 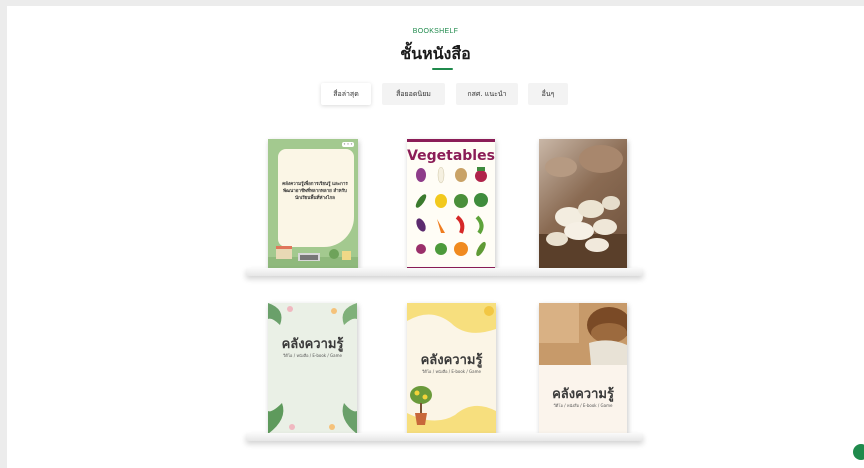 What do you see at coordinates (451, 156) in the screenshot?
I see `book-title: Vegetables` at bounding box center [451, 156].